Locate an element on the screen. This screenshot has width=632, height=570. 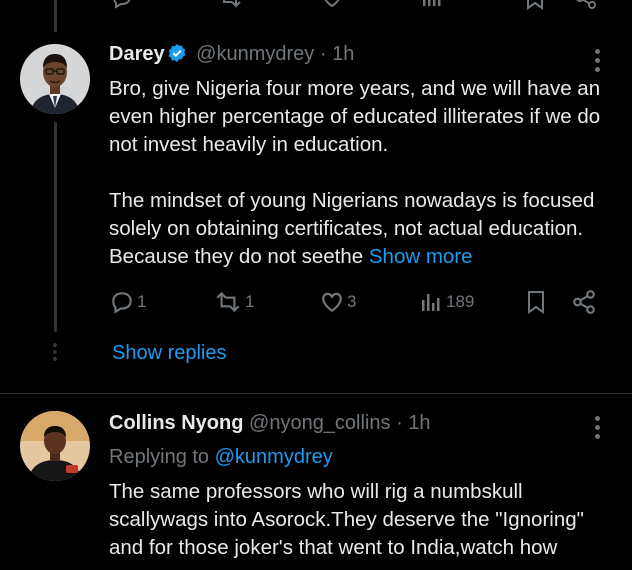
tweet-header: Collins Nyong @nyong_collins · 1h is located at coordinates (270, 423).